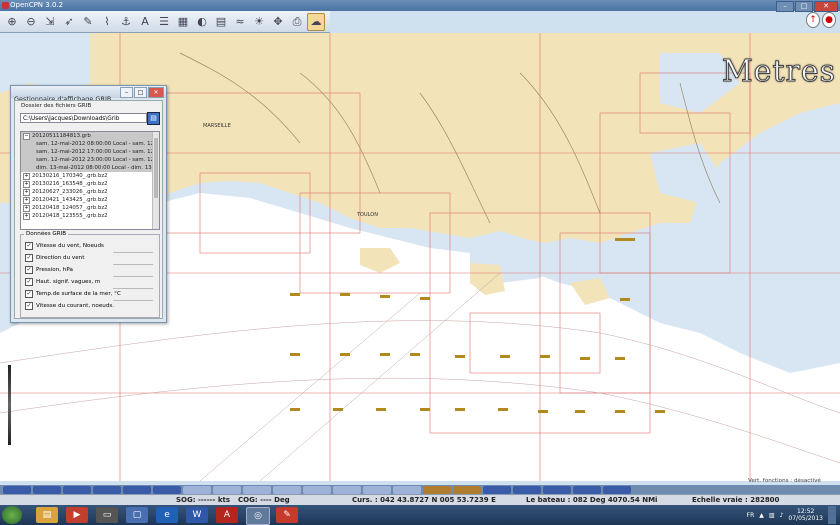 This screenshot has width=840, height=525. What do you see at coordinates (88, 22) in the screenshot?
I see `pencil-icon: ✎` at bounding box center [88, 22].